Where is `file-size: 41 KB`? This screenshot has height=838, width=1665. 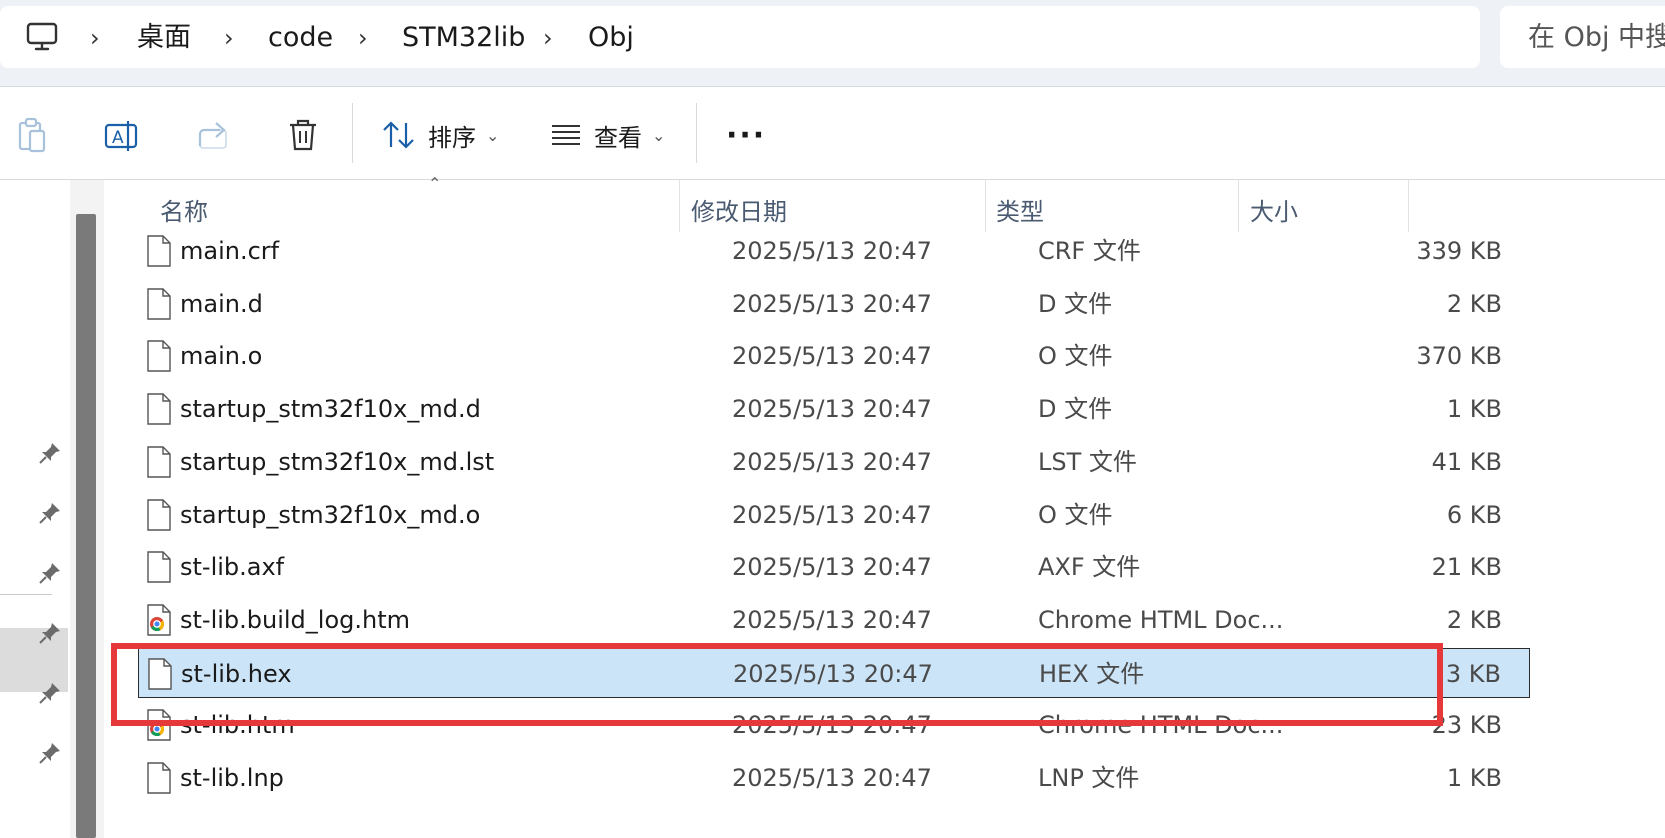
file-size: 41 KB is located at coordinates (1466, 461).